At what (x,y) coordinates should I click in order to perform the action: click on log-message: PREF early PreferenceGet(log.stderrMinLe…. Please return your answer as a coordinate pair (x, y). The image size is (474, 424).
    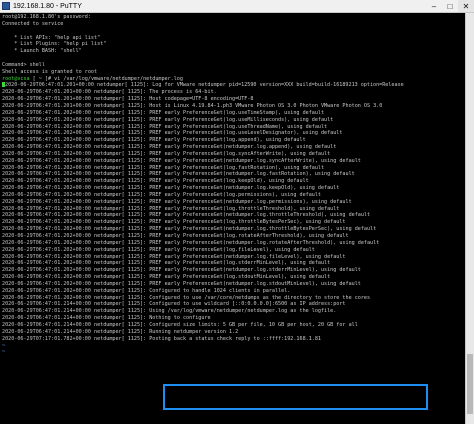
    Looking at the image, I should click on (240, 263).